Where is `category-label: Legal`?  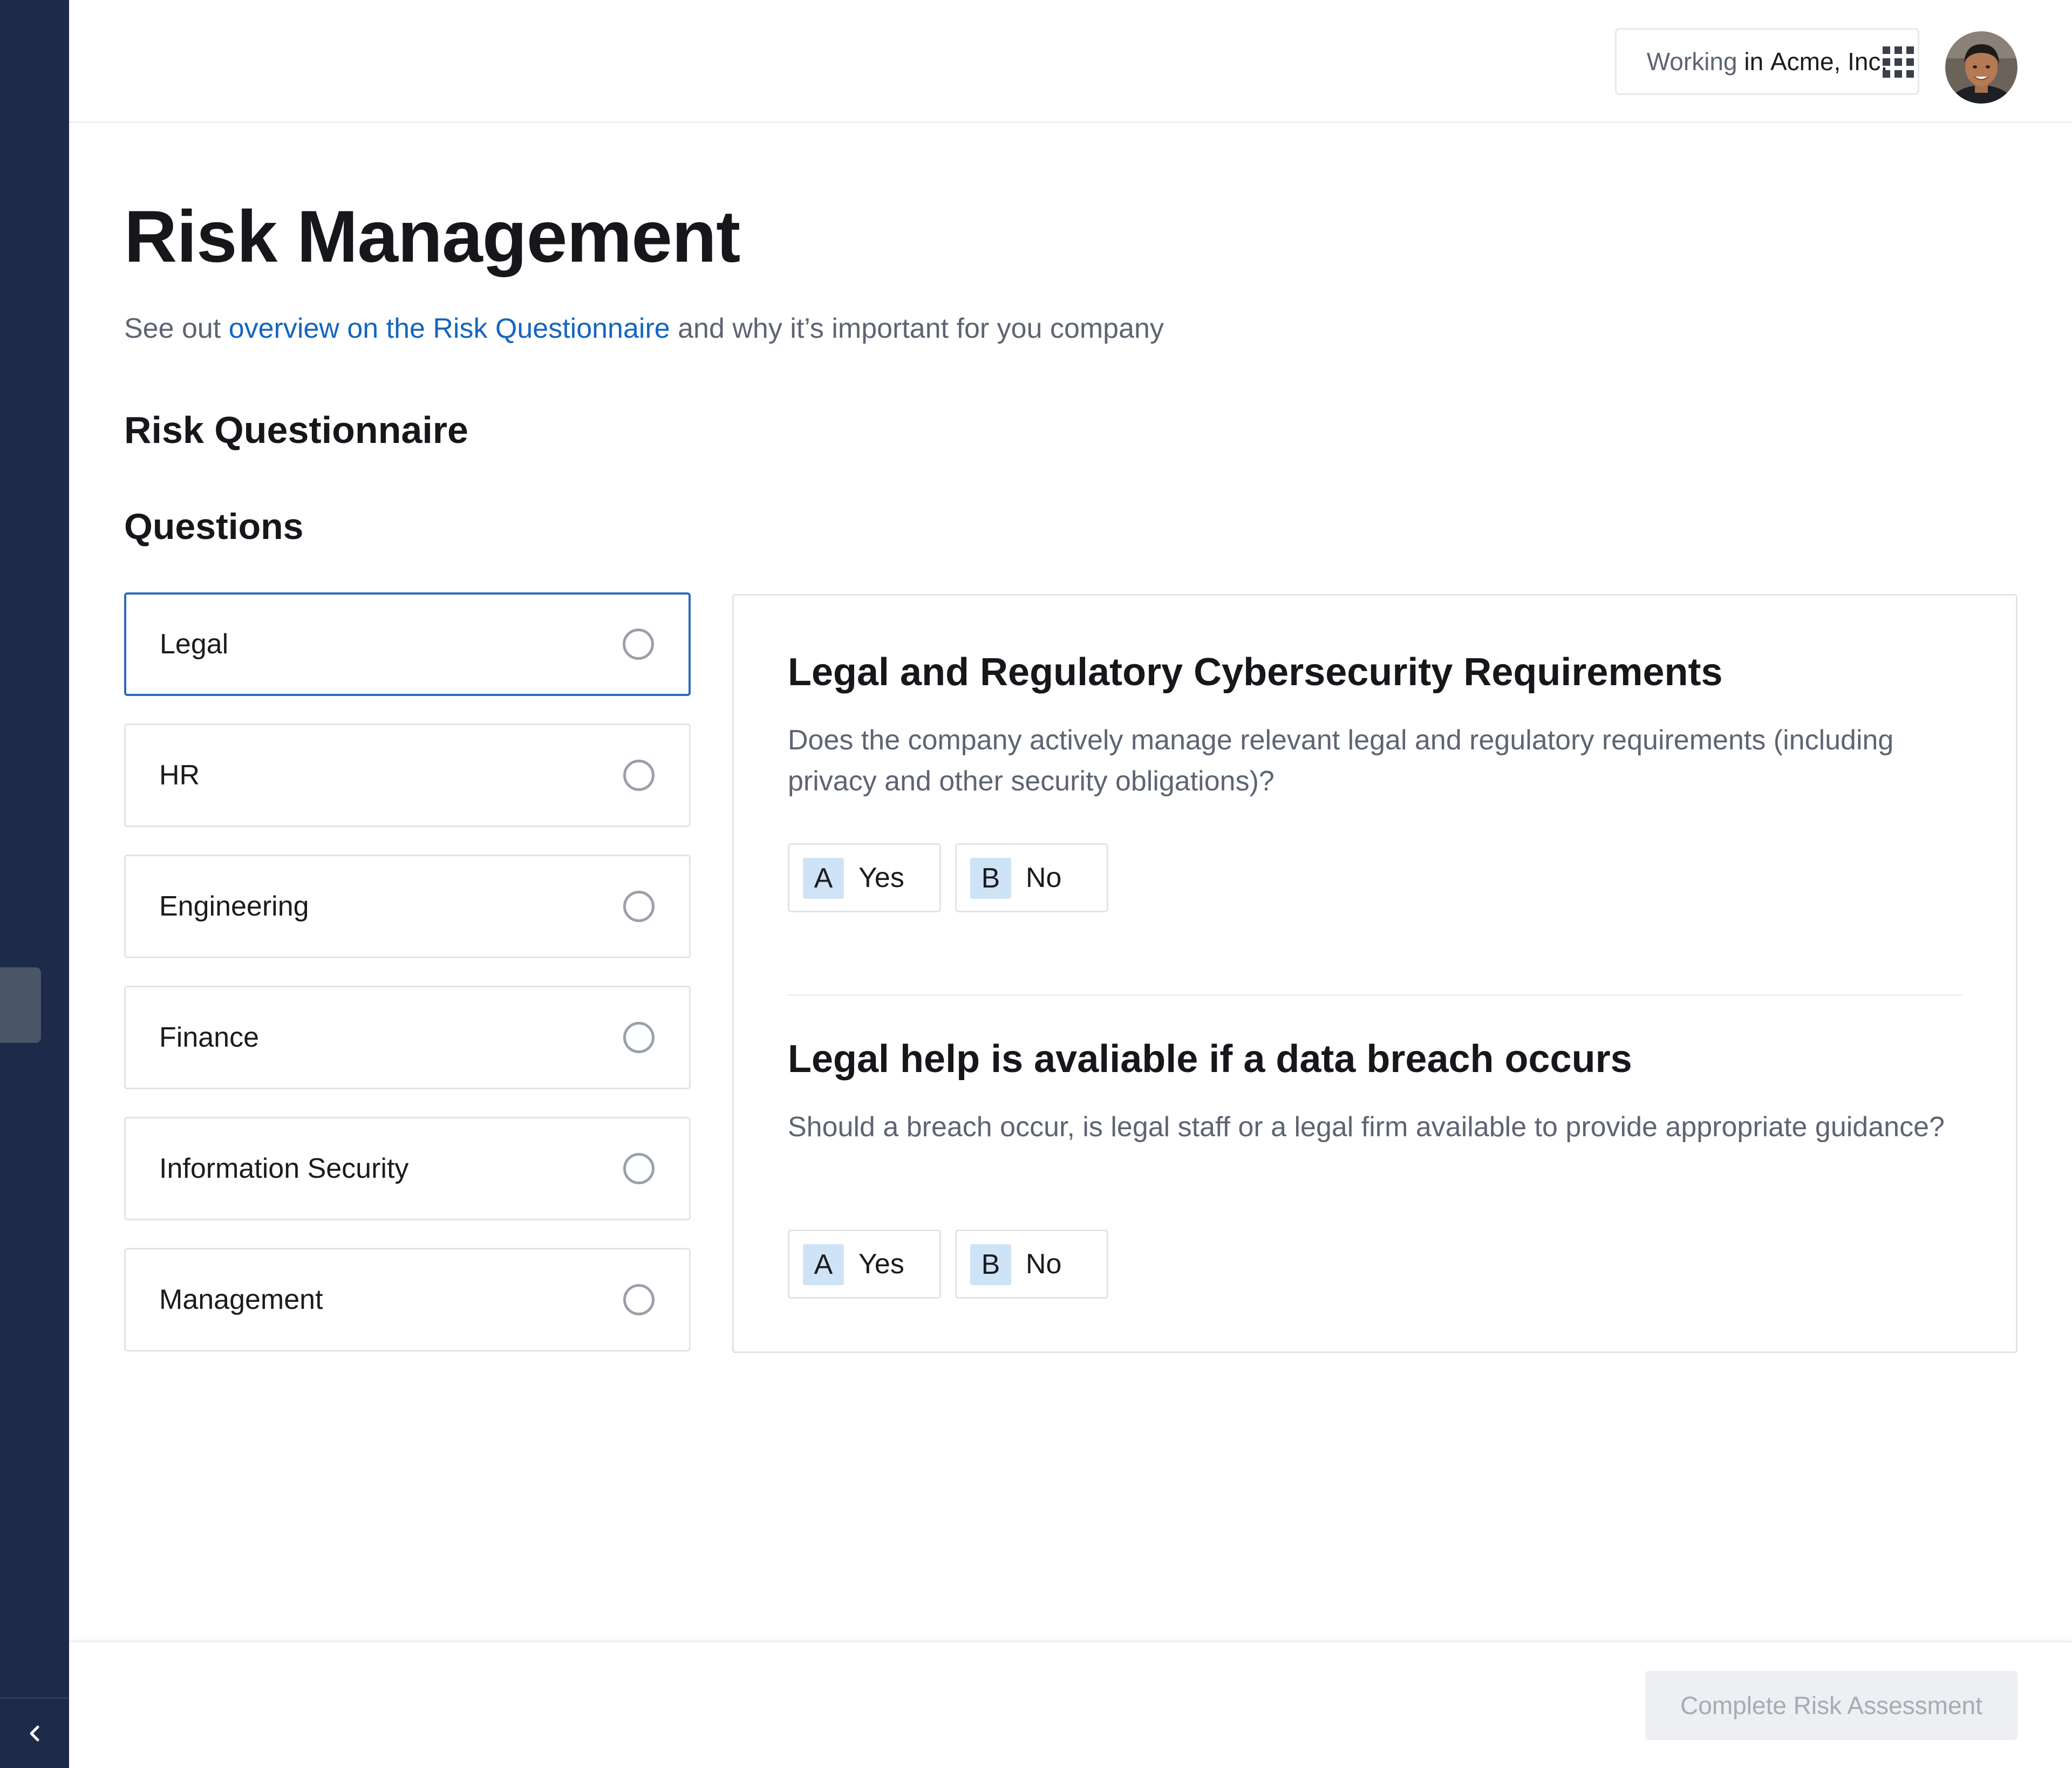 category-label: Legal is located at coordinates (194, 644).